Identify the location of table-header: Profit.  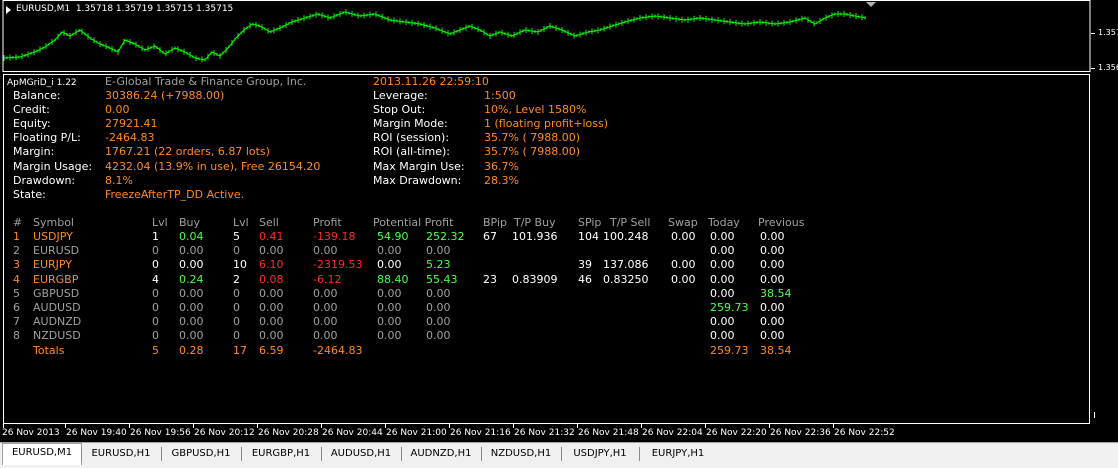
(327, 222).